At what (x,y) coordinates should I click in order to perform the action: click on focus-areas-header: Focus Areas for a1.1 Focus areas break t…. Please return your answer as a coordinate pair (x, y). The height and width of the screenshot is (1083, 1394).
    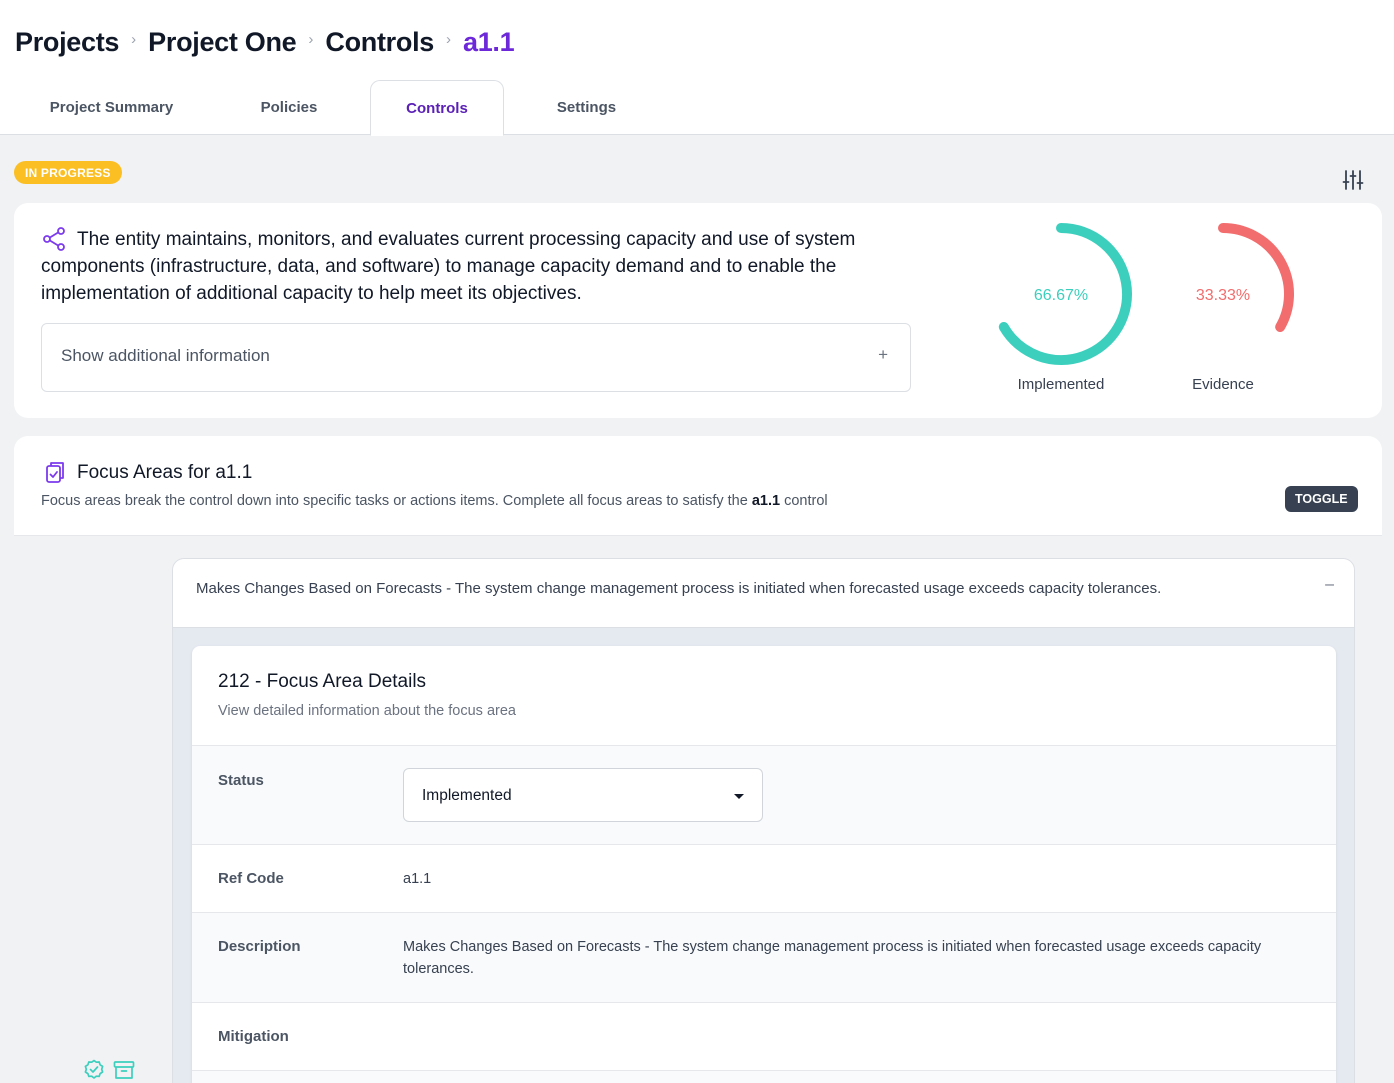
    Looking at the image, I should click on (698, 486).